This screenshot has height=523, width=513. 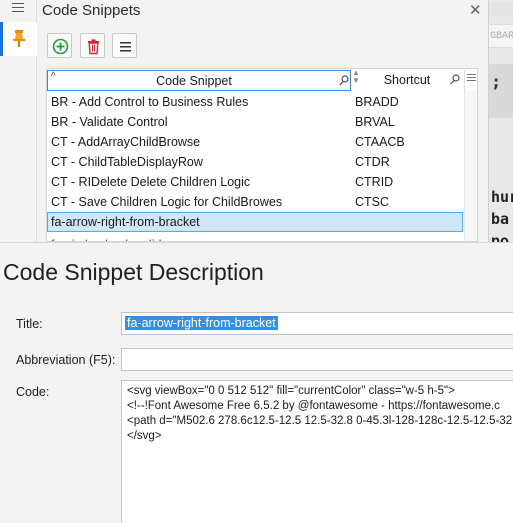 What do you see at coordinates (91, 10) in the screenshot?
I see `panel-title: Code Snippets` at bounding box center [91, 10].